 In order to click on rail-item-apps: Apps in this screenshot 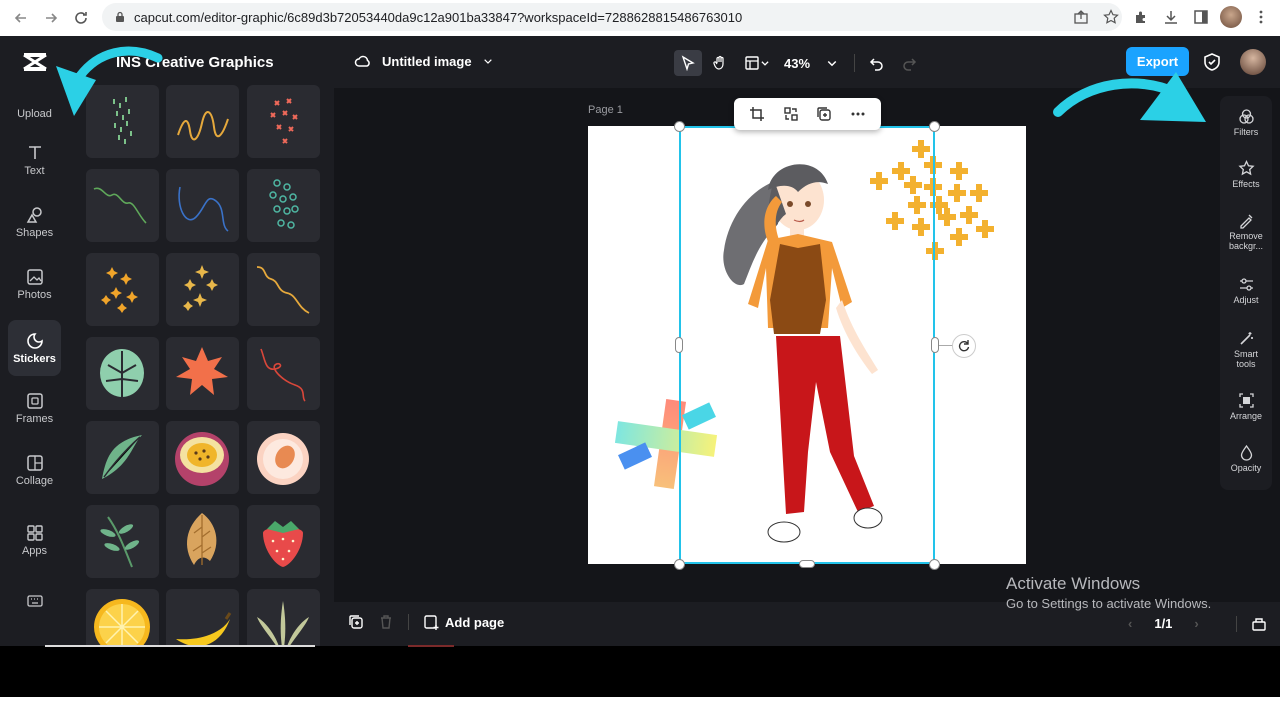, I will do `click(34, 540)`.